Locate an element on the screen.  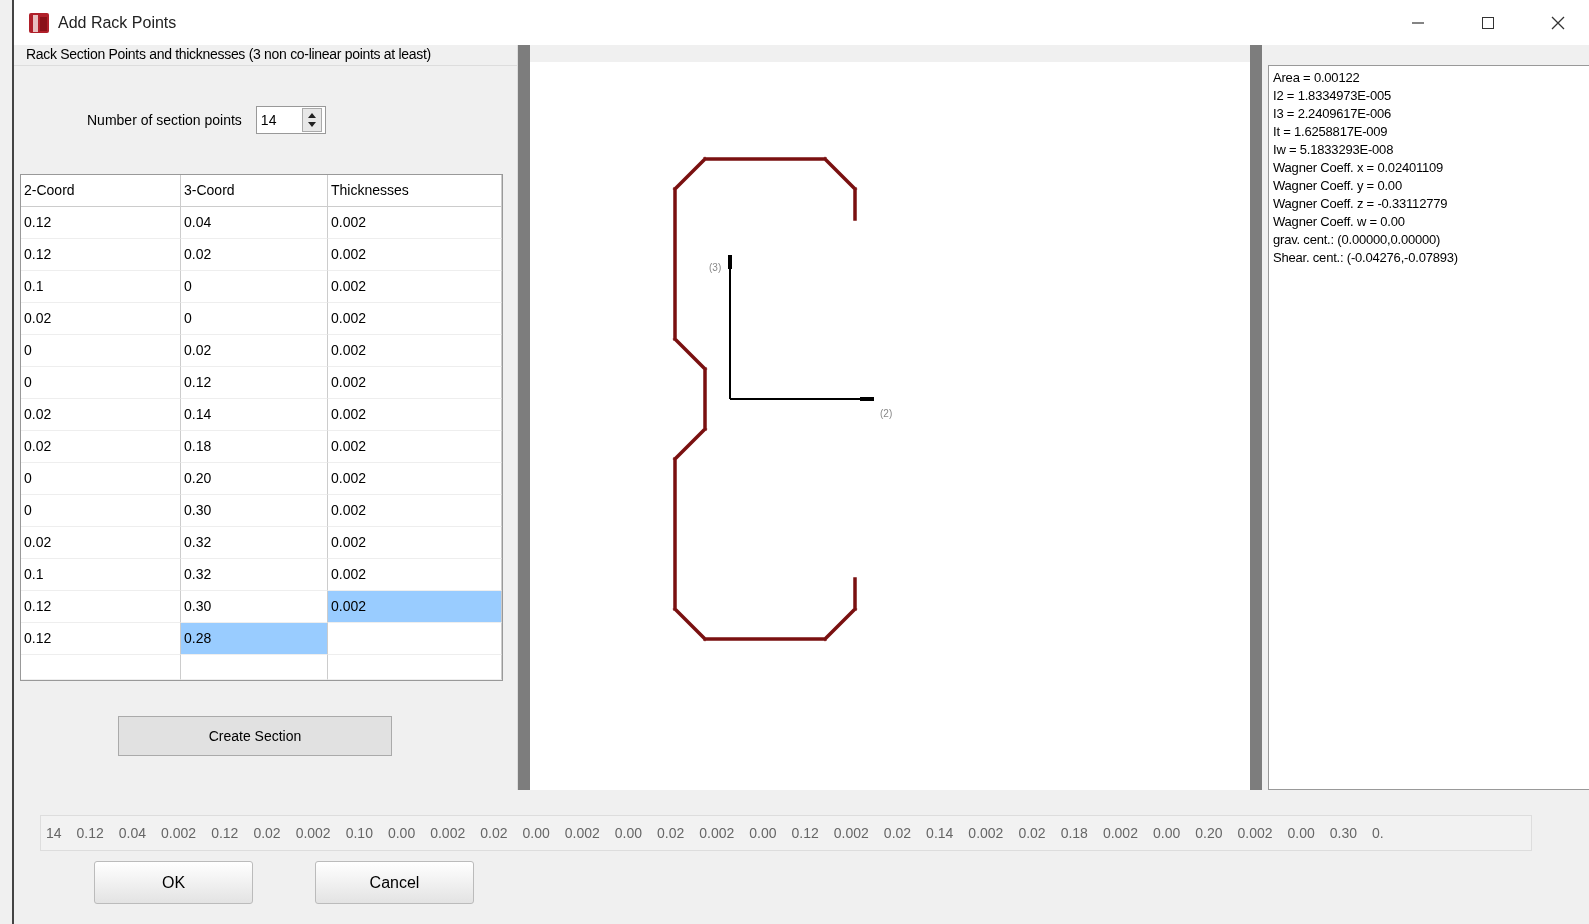
table-cell: 0.04 is located at coordinates (254, 223).